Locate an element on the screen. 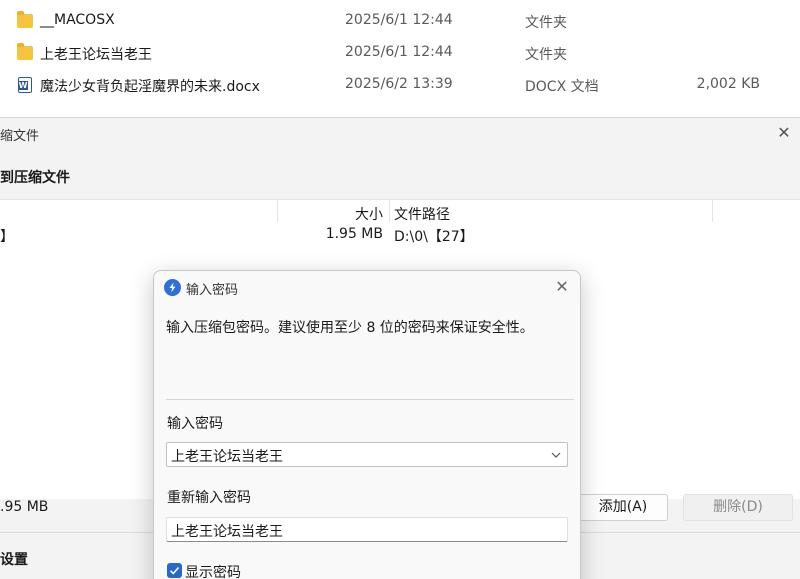 The image size is (800, 579). chevron-down-icon is located at coordinates (556, 455).